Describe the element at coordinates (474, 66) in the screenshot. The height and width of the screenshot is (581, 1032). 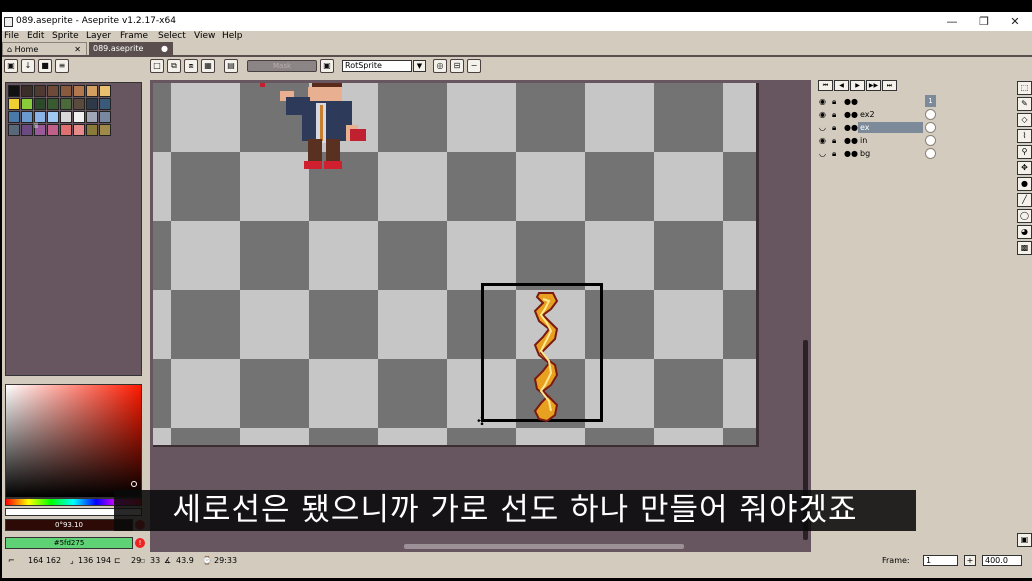
I see `minus-icon: −` at that location.